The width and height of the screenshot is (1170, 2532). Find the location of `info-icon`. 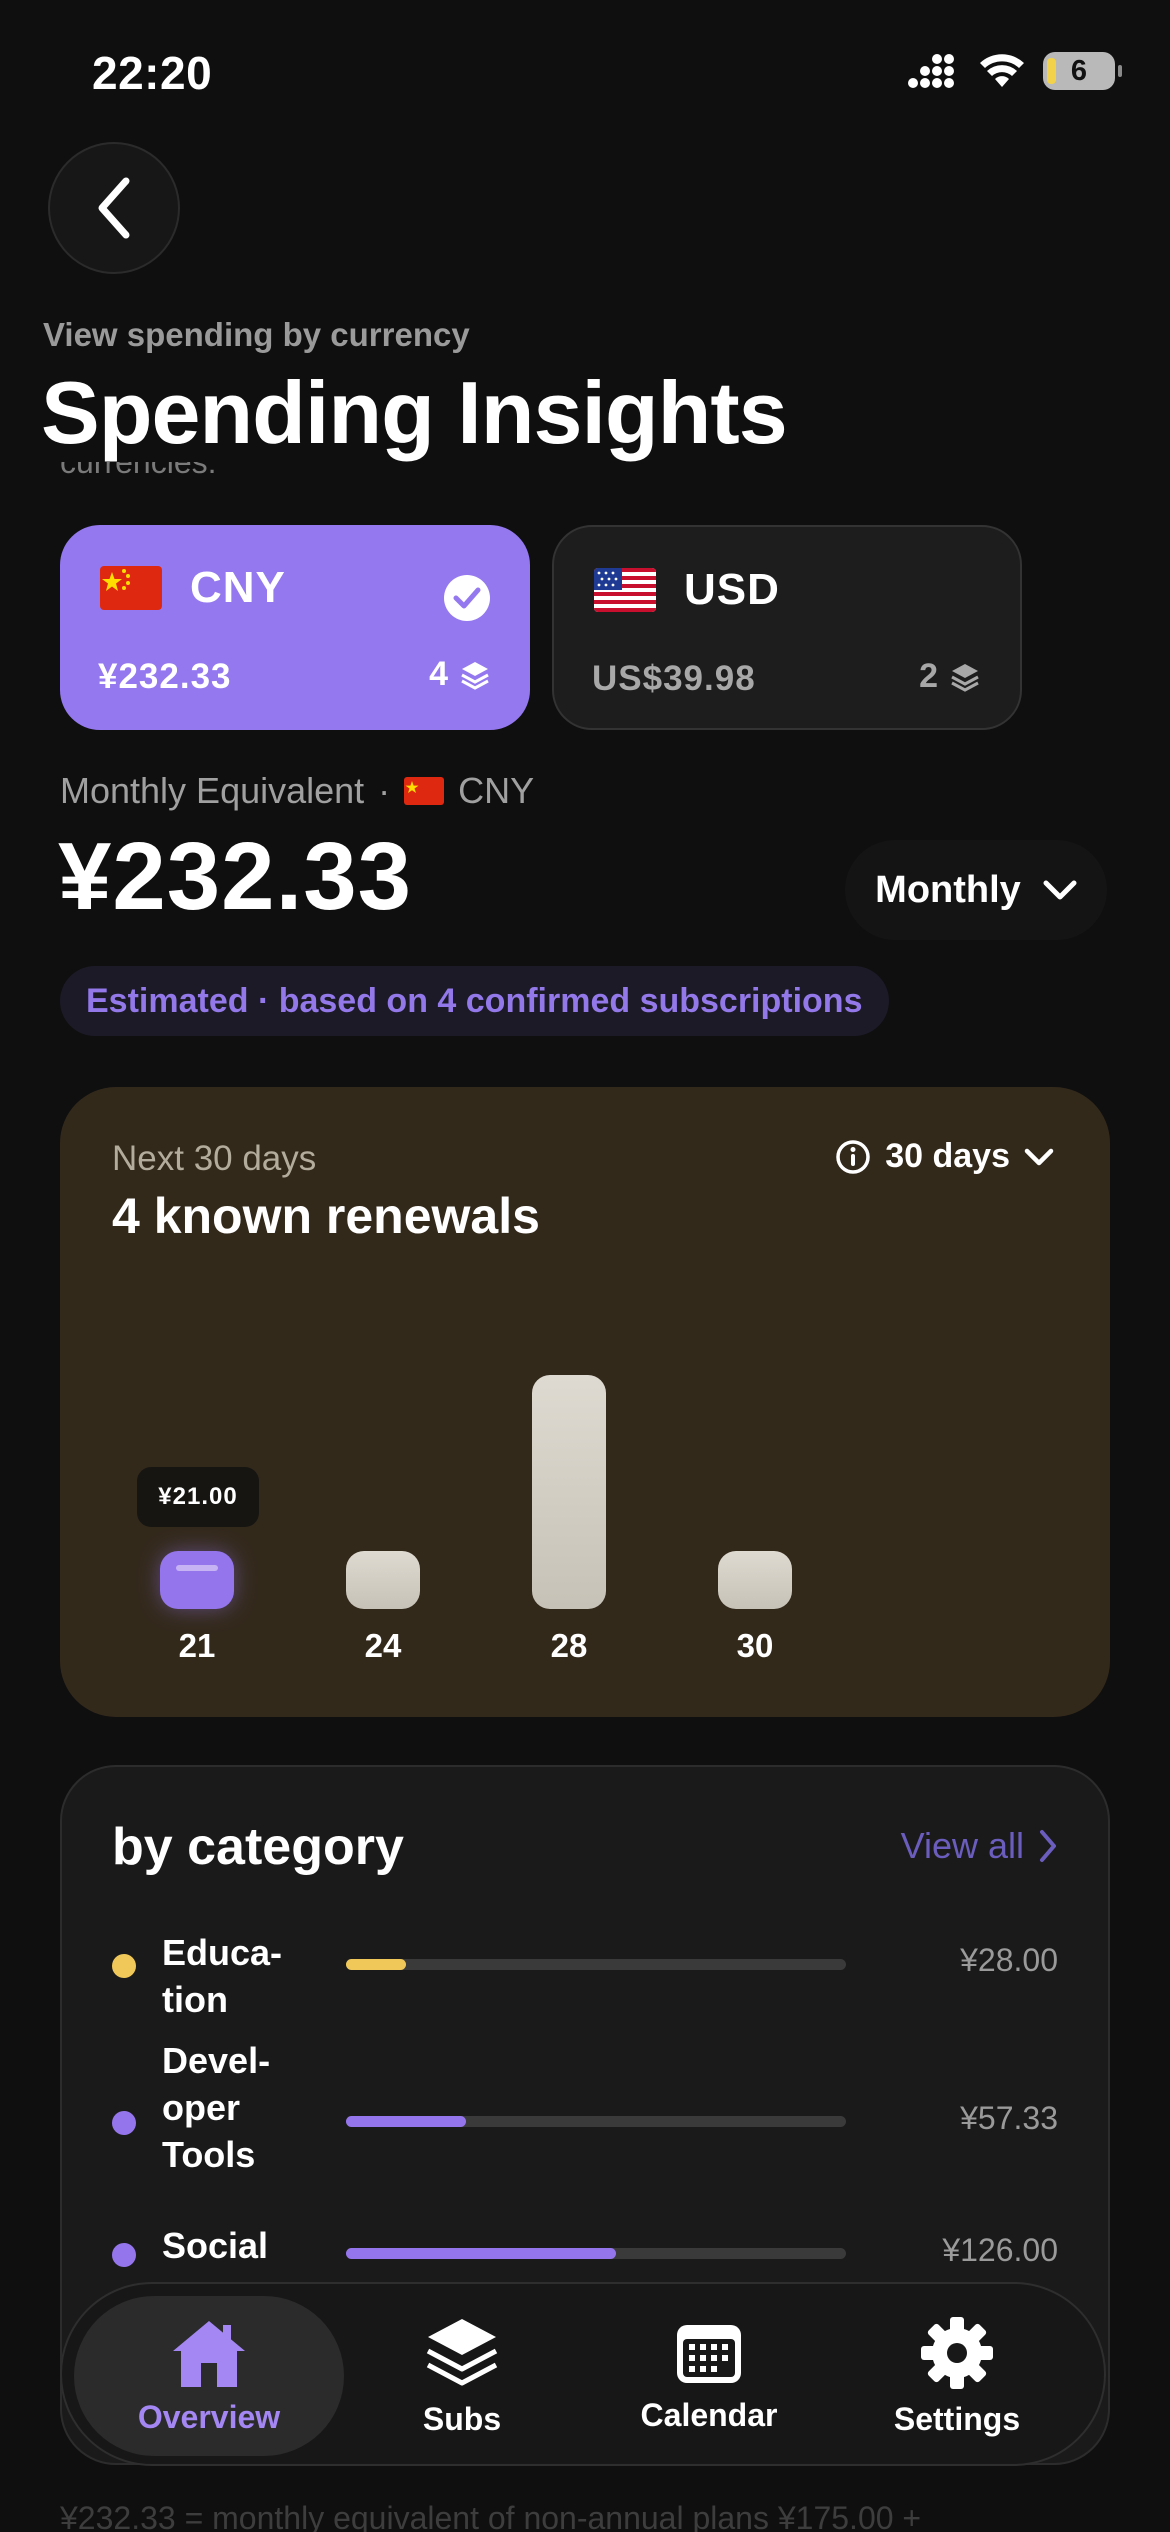

info-icon is located at coordinates (853, 1156).